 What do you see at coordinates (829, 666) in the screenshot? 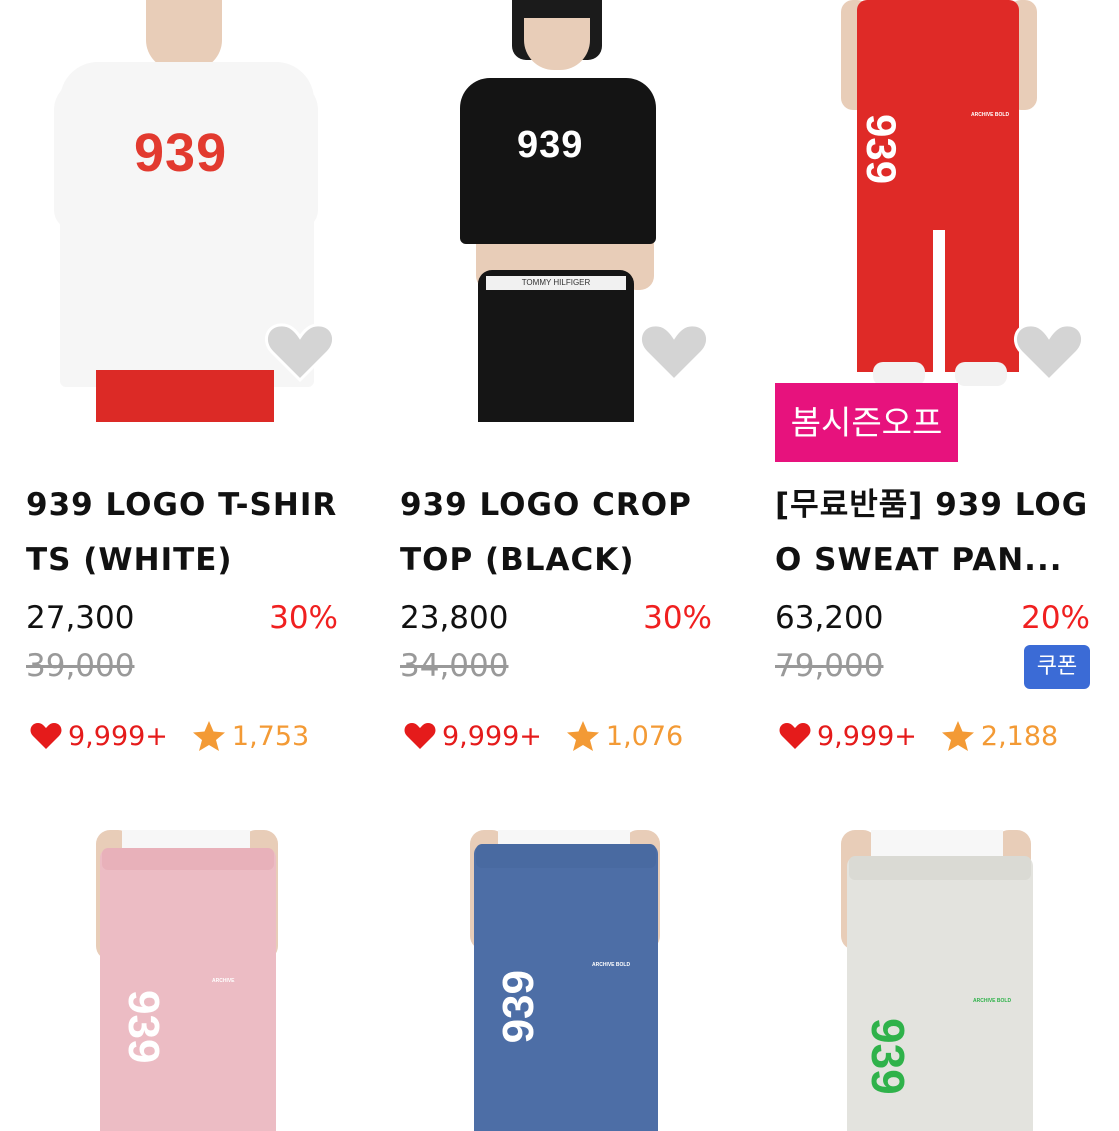
I see `original-price: 79,000` at bounding box center [829, 666].